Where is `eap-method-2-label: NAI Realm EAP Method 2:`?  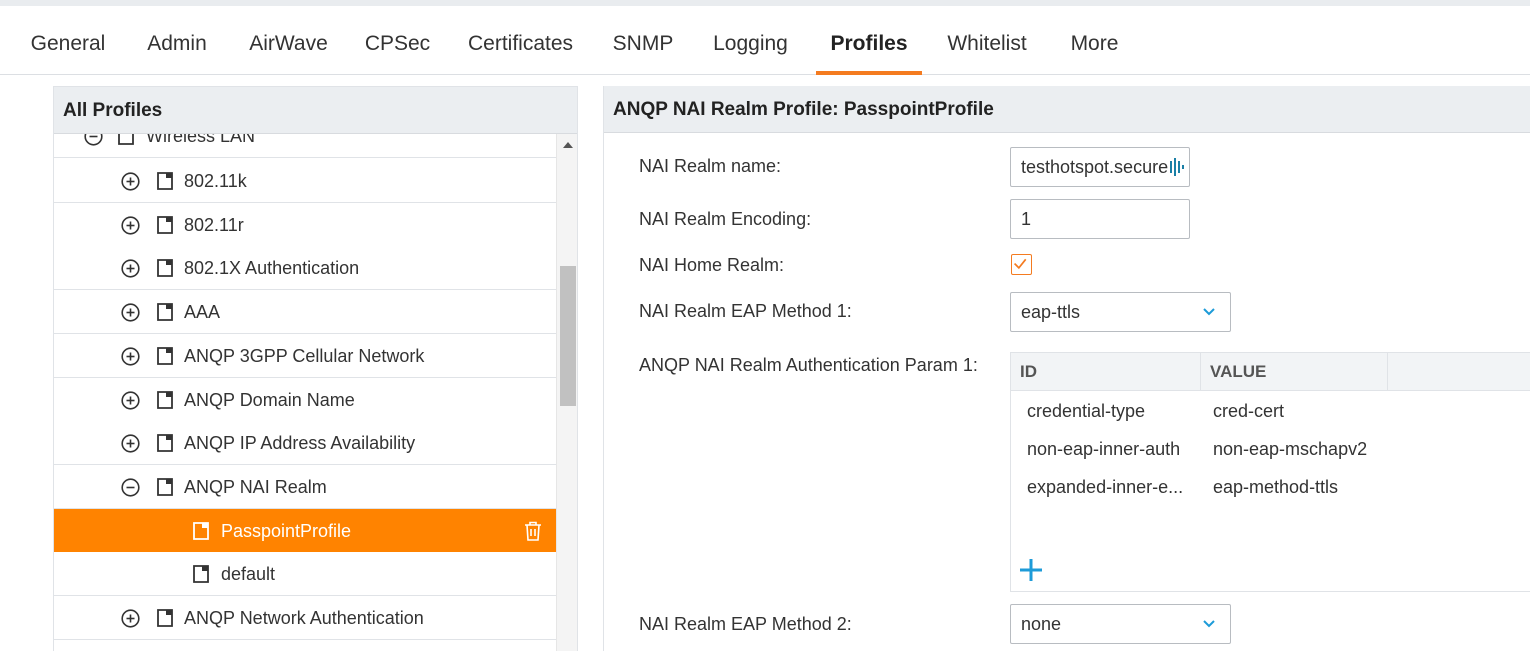
eap-method-2-label: NAI Realm EAP Method 2: is located at coordinates (745, 624).